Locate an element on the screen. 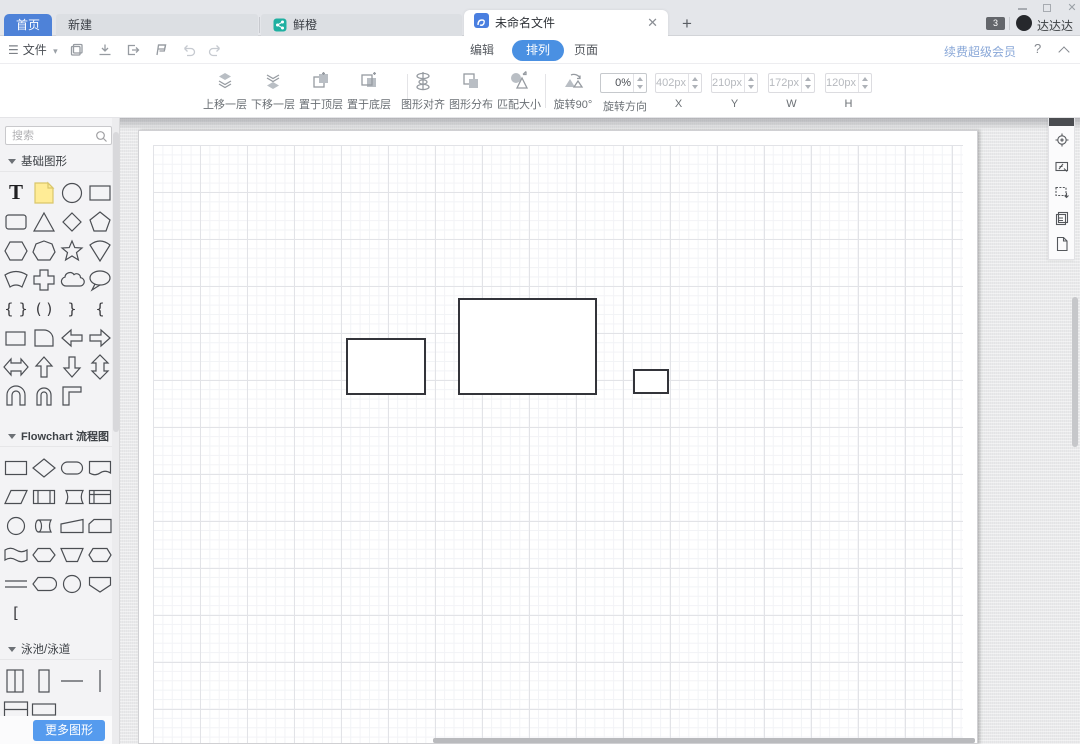  shape-corner is located at coordinates (72, 396).